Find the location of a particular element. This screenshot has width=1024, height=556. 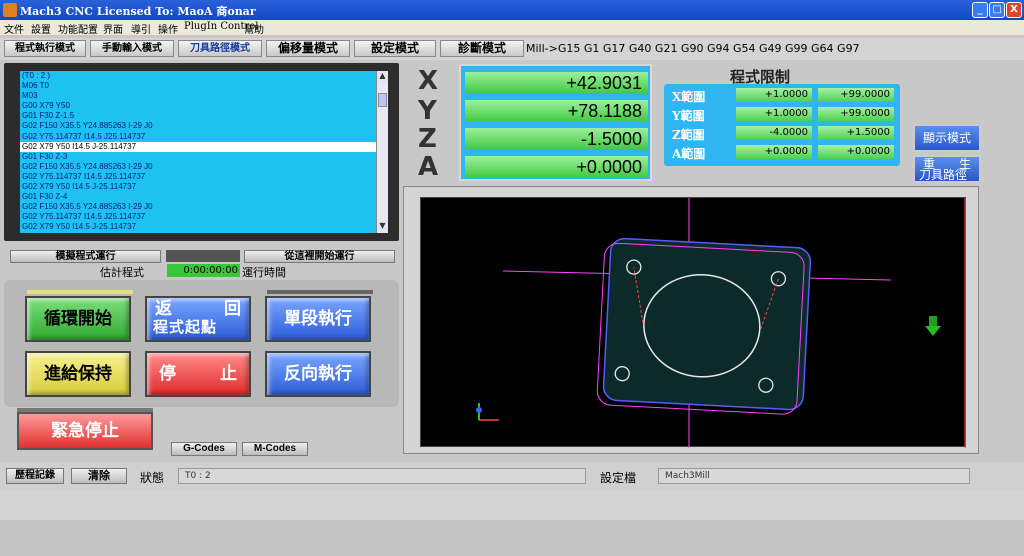

status-field: T0 : 2 is located at coordinates (382, 476).